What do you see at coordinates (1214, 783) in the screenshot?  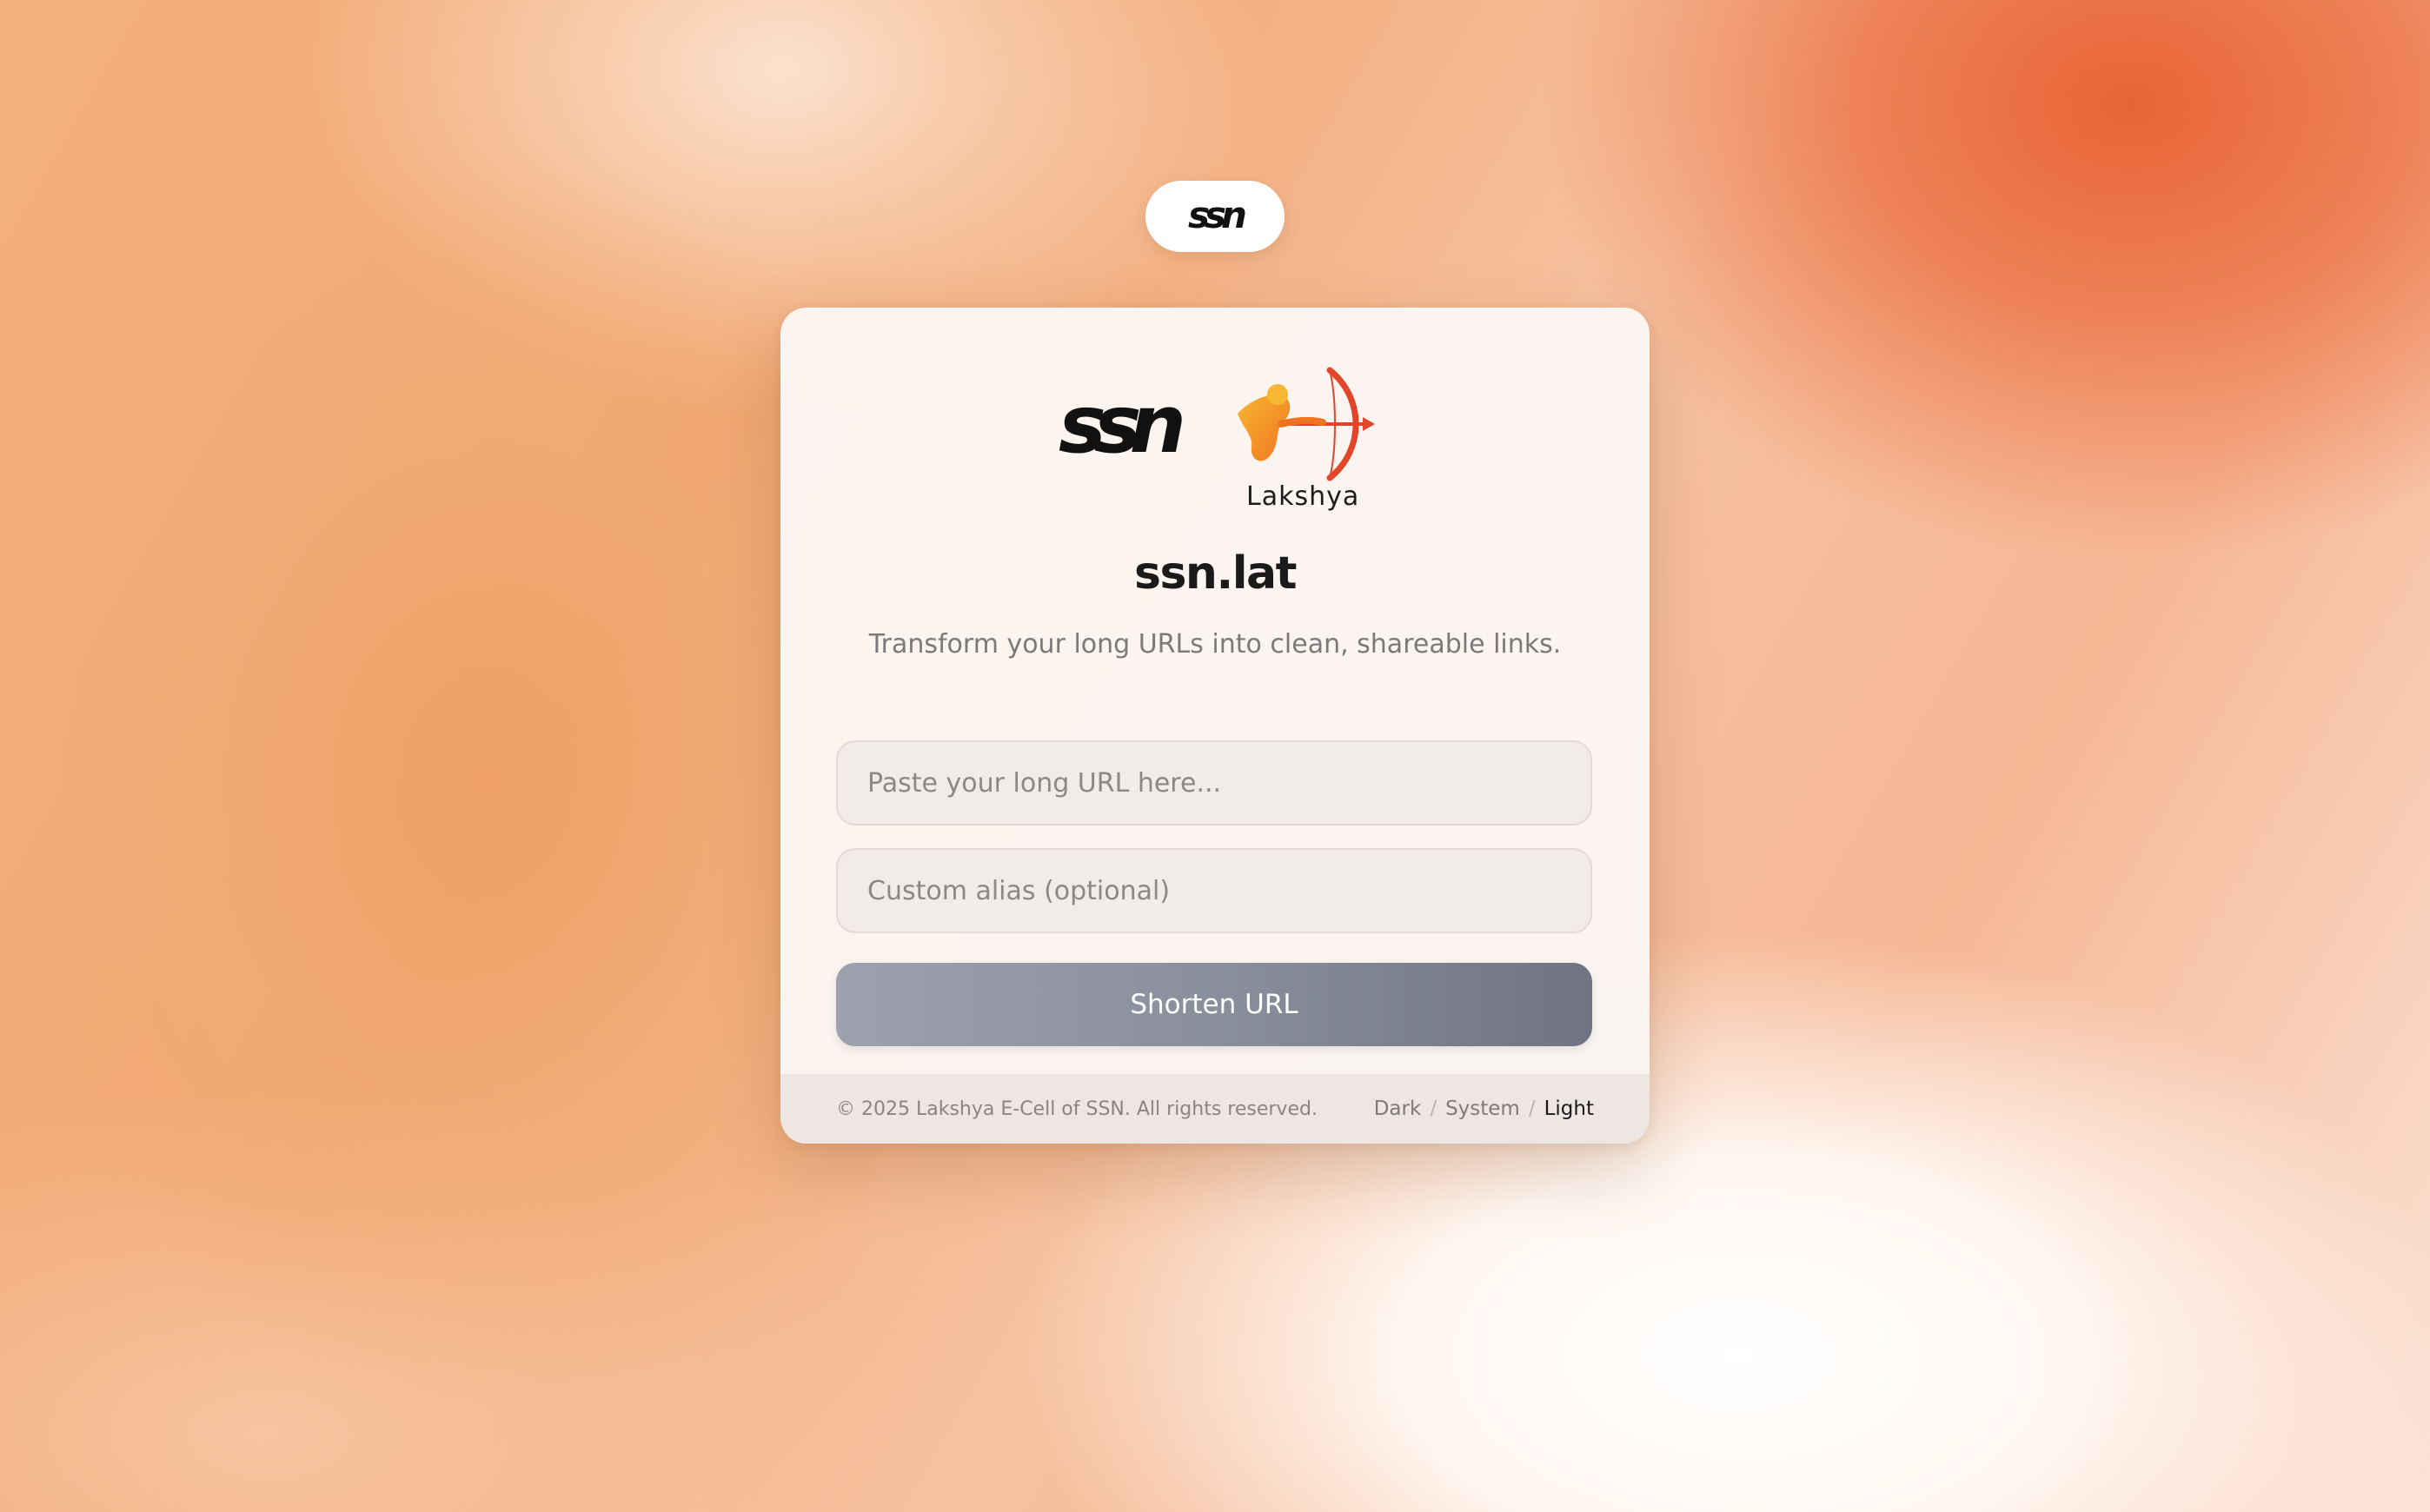 I see `long-url-input` at bounding box center [1214, 783].